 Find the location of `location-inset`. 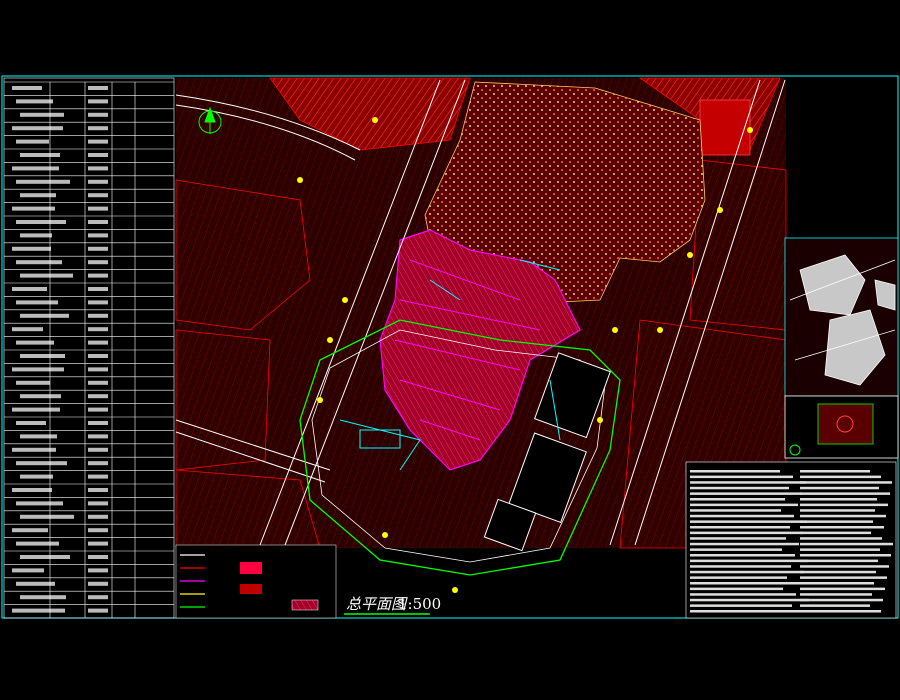

location-inset is located at coordinates (841, 317).